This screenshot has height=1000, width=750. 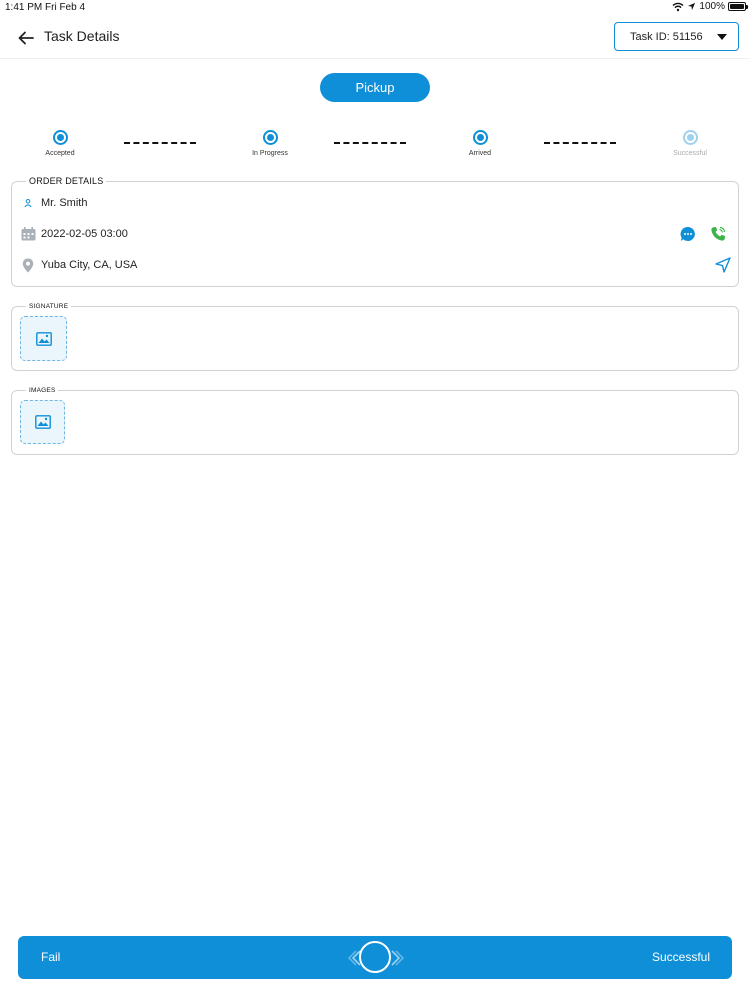 I want to click on task-id-dropdown: Task ID: 51156, so click(x=676, y=36).